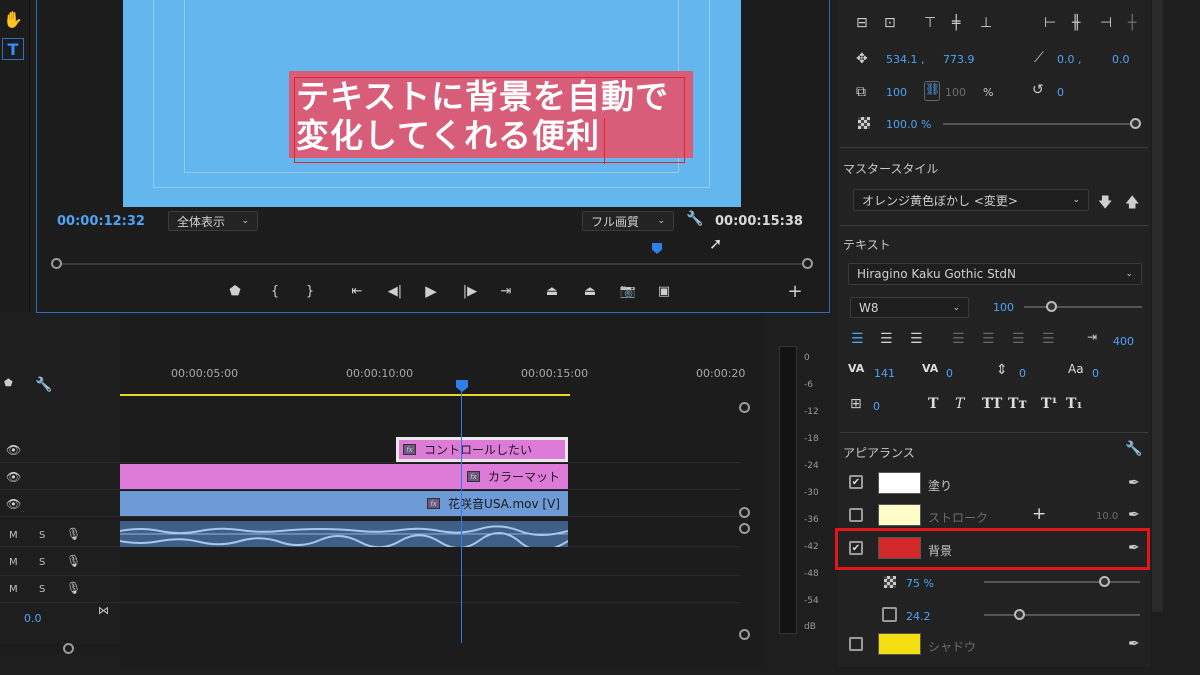 The image size is (1200, 675). Describe the element at coordinates (13, 49) in the screenshot. I see `type-tool-icon: T` at that location.